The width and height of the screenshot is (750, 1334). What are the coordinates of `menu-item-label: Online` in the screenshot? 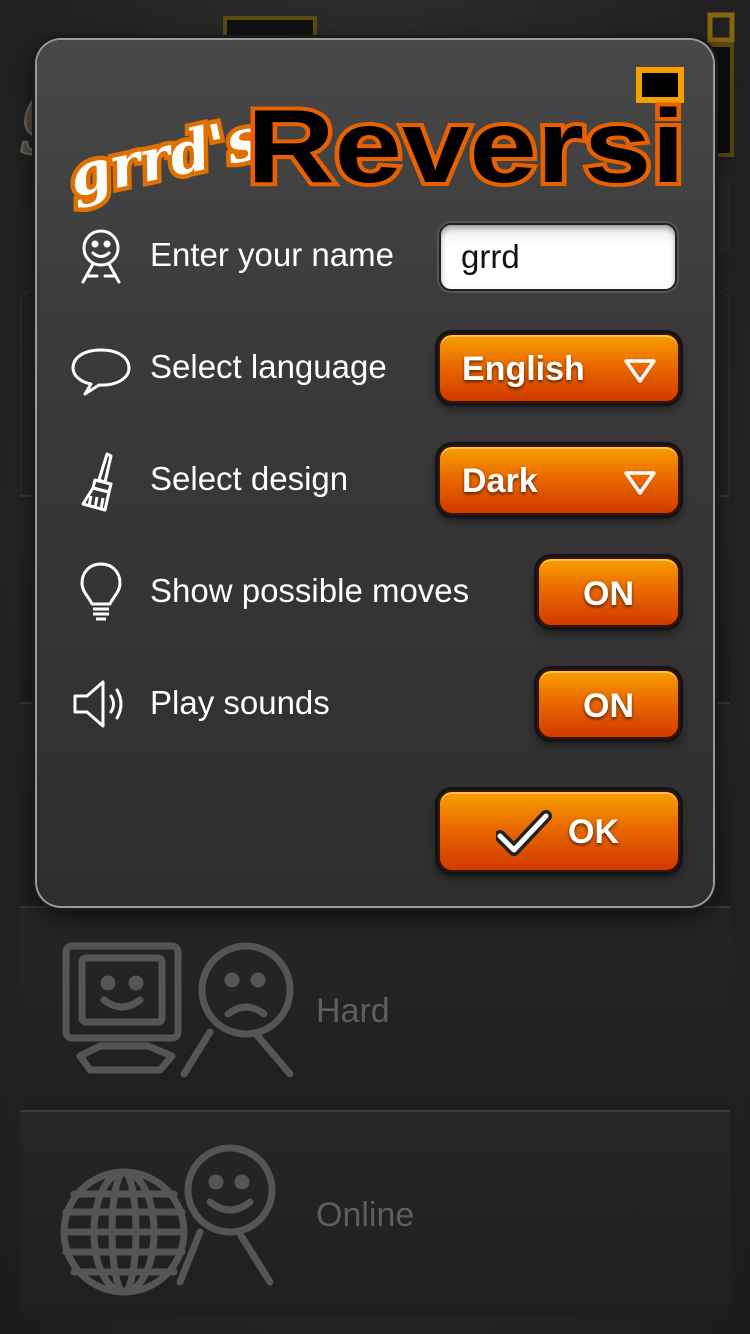 It's located at (365, 1215).